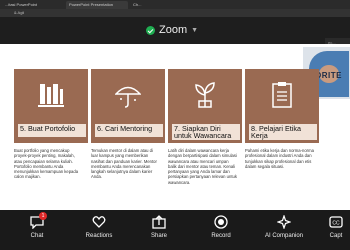 This screenshot has height=250, width=350. Describe the element at coordinates (221, 222) in the screenshot. I see `record-icon` at that location.